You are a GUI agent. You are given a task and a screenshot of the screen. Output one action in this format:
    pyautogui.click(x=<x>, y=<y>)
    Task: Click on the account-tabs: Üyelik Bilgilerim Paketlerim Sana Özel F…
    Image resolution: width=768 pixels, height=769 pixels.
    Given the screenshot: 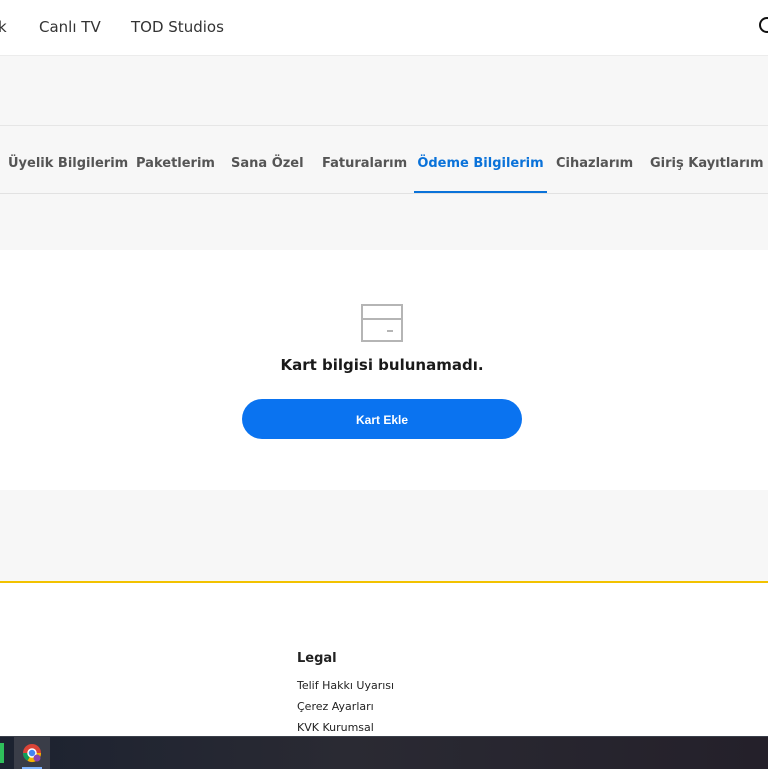 What is the action you would take?
    pyautogui.click(x=384, y=160)
    